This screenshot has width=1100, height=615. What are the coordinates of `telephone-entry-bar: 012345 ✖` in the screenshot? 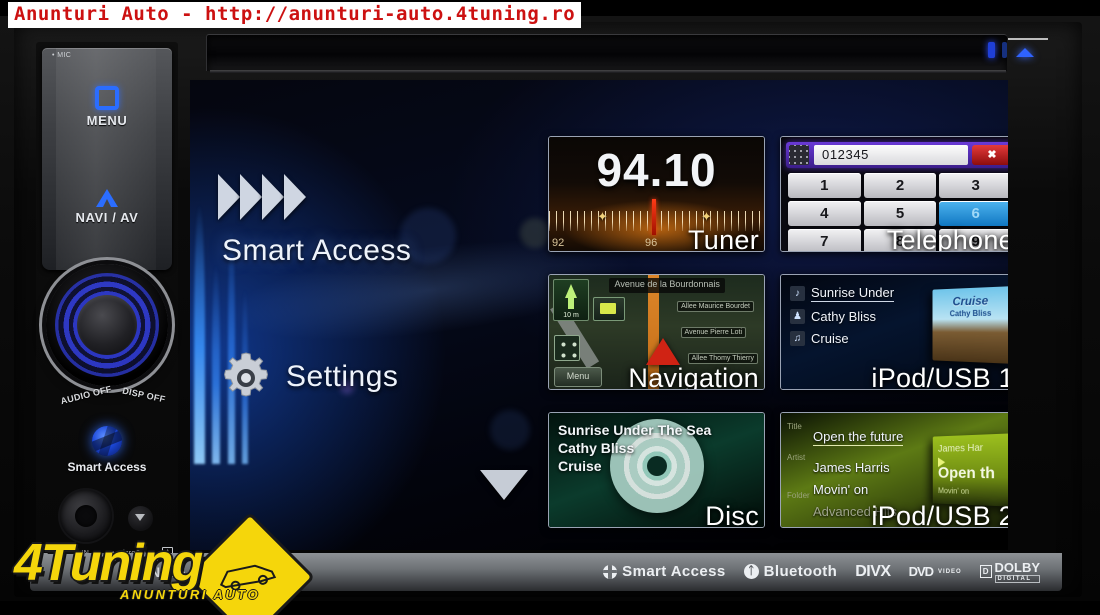 It's located at (897, 155).